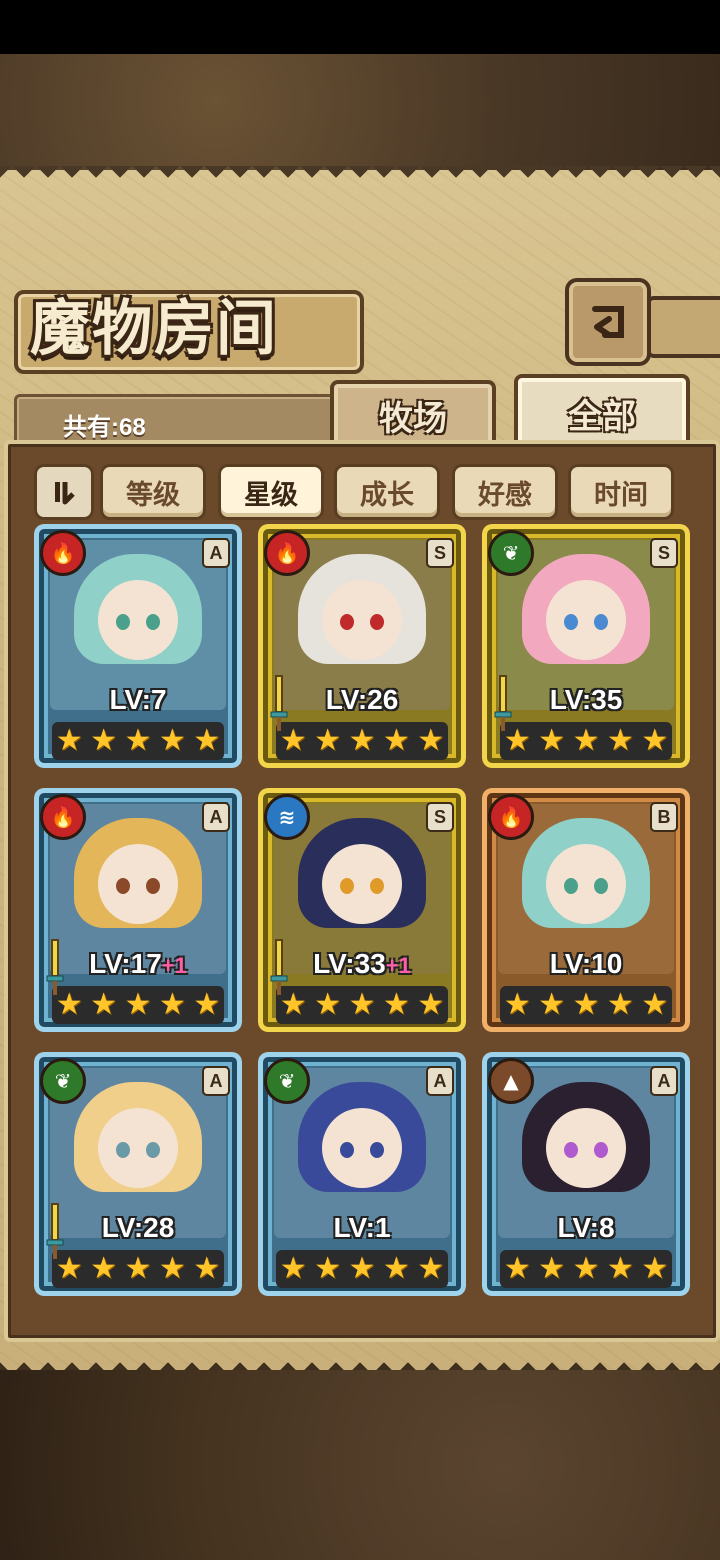  I want to click on sort-toggle-icon, so click(65, 493).